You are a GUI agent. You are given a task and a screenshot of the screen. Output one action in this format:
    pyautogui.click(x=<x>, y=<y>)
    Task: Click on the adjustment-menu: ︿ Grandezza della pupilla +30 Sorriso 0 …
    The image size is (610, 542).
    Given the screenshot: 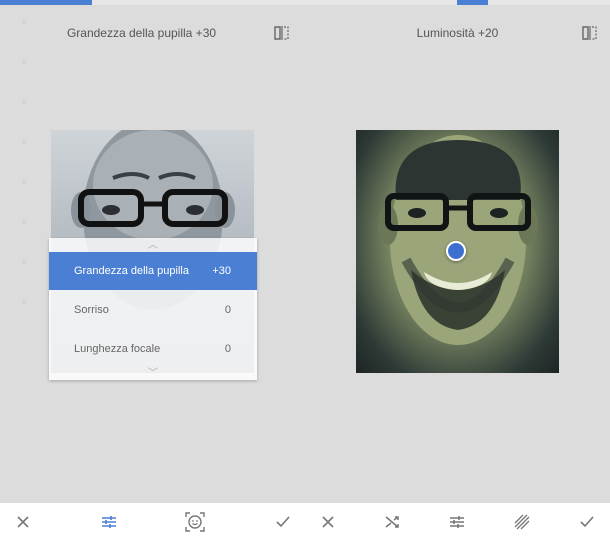 What is the action you would take?
    pyautogui.click(x=153, y=309)
    